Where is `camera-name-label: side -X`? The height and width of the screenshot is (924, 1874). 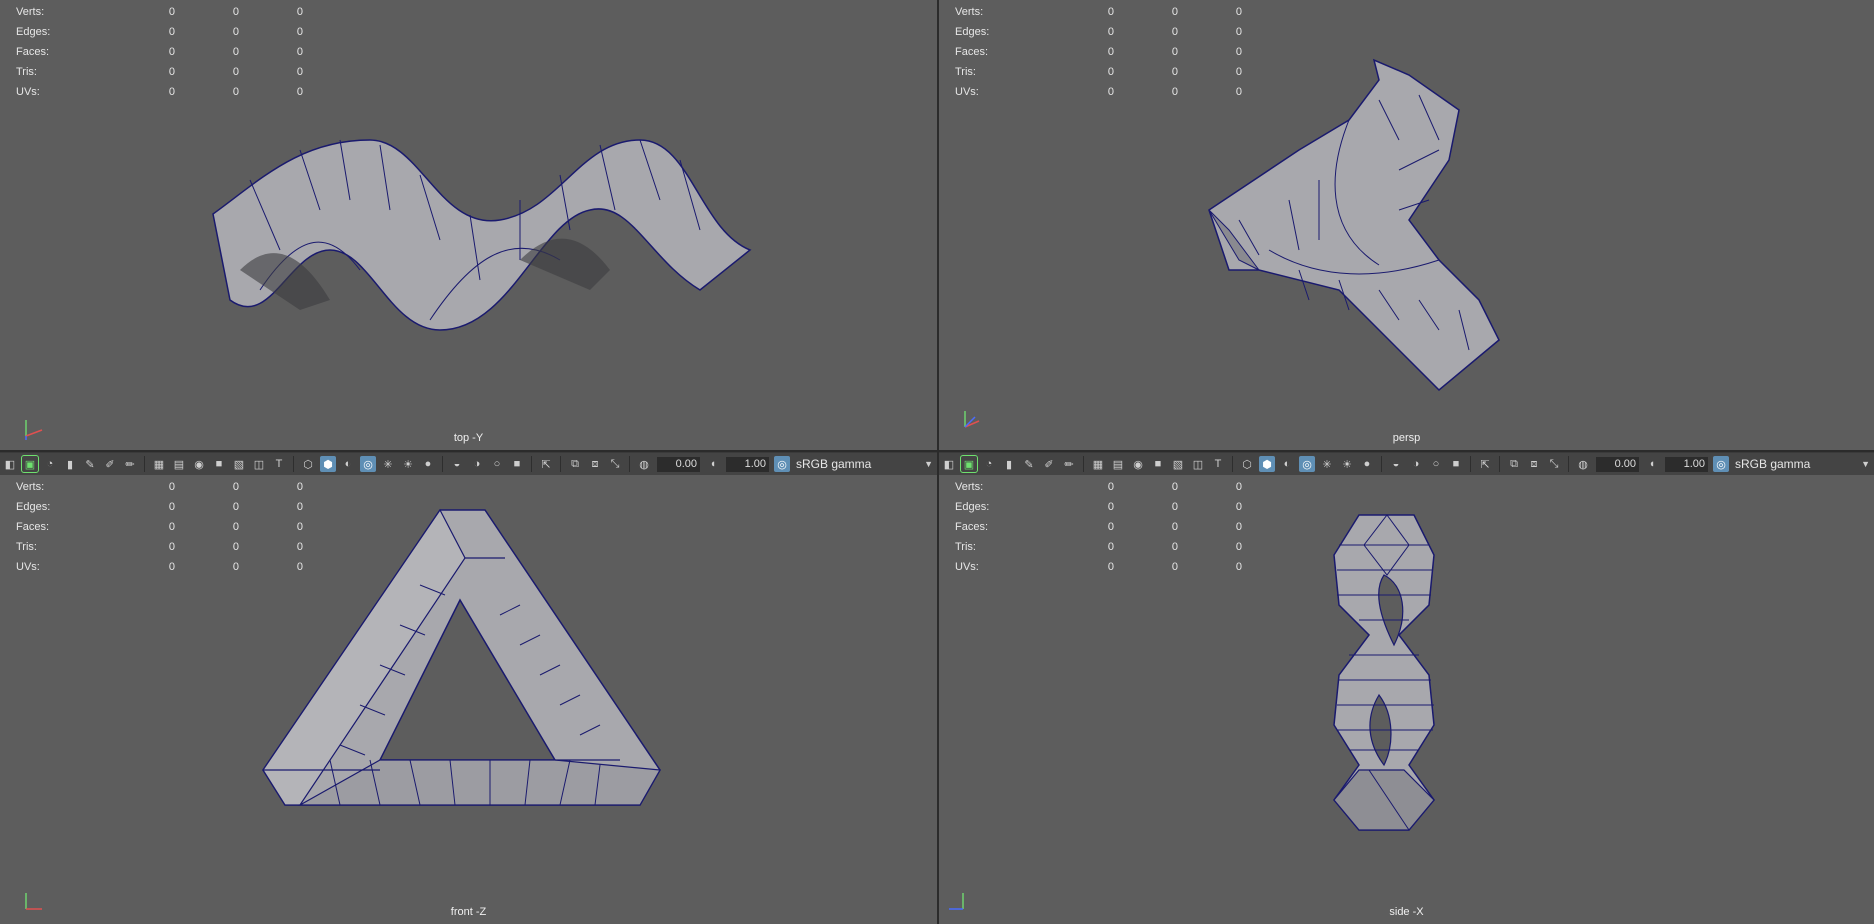 camera-name-label: side -X is located at coordinates (1406, 912).